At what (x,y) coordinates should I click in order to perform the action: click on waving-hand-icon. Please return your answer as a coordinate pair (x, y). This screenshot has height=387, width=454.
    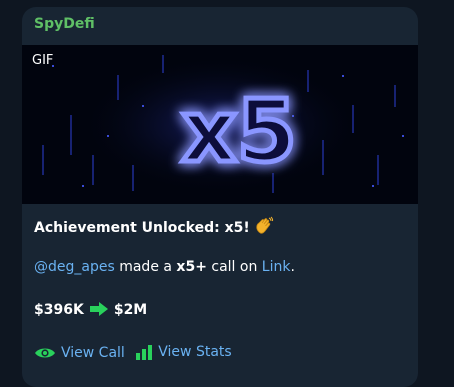
    Looking at the image, I should click on (264, 228).